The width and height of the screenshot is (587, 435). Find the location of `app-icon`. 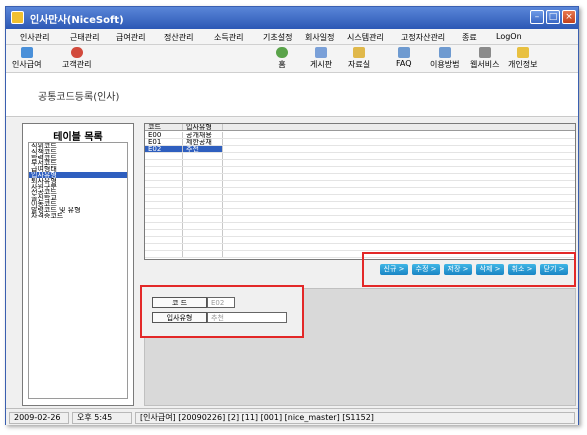

app-icon is located at coordinates (17, 17).